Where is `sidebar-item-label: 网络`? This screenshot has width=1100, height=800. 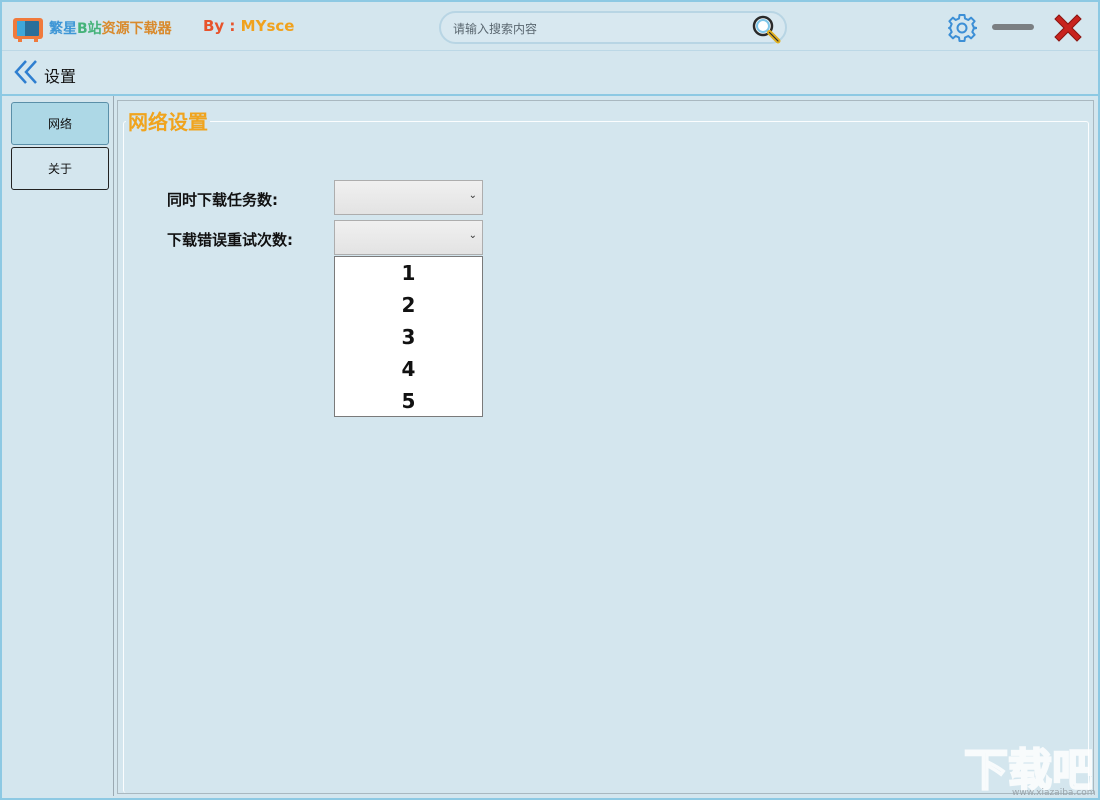
sidebar-item-label: 网络 is located at coordinates (59, 124).